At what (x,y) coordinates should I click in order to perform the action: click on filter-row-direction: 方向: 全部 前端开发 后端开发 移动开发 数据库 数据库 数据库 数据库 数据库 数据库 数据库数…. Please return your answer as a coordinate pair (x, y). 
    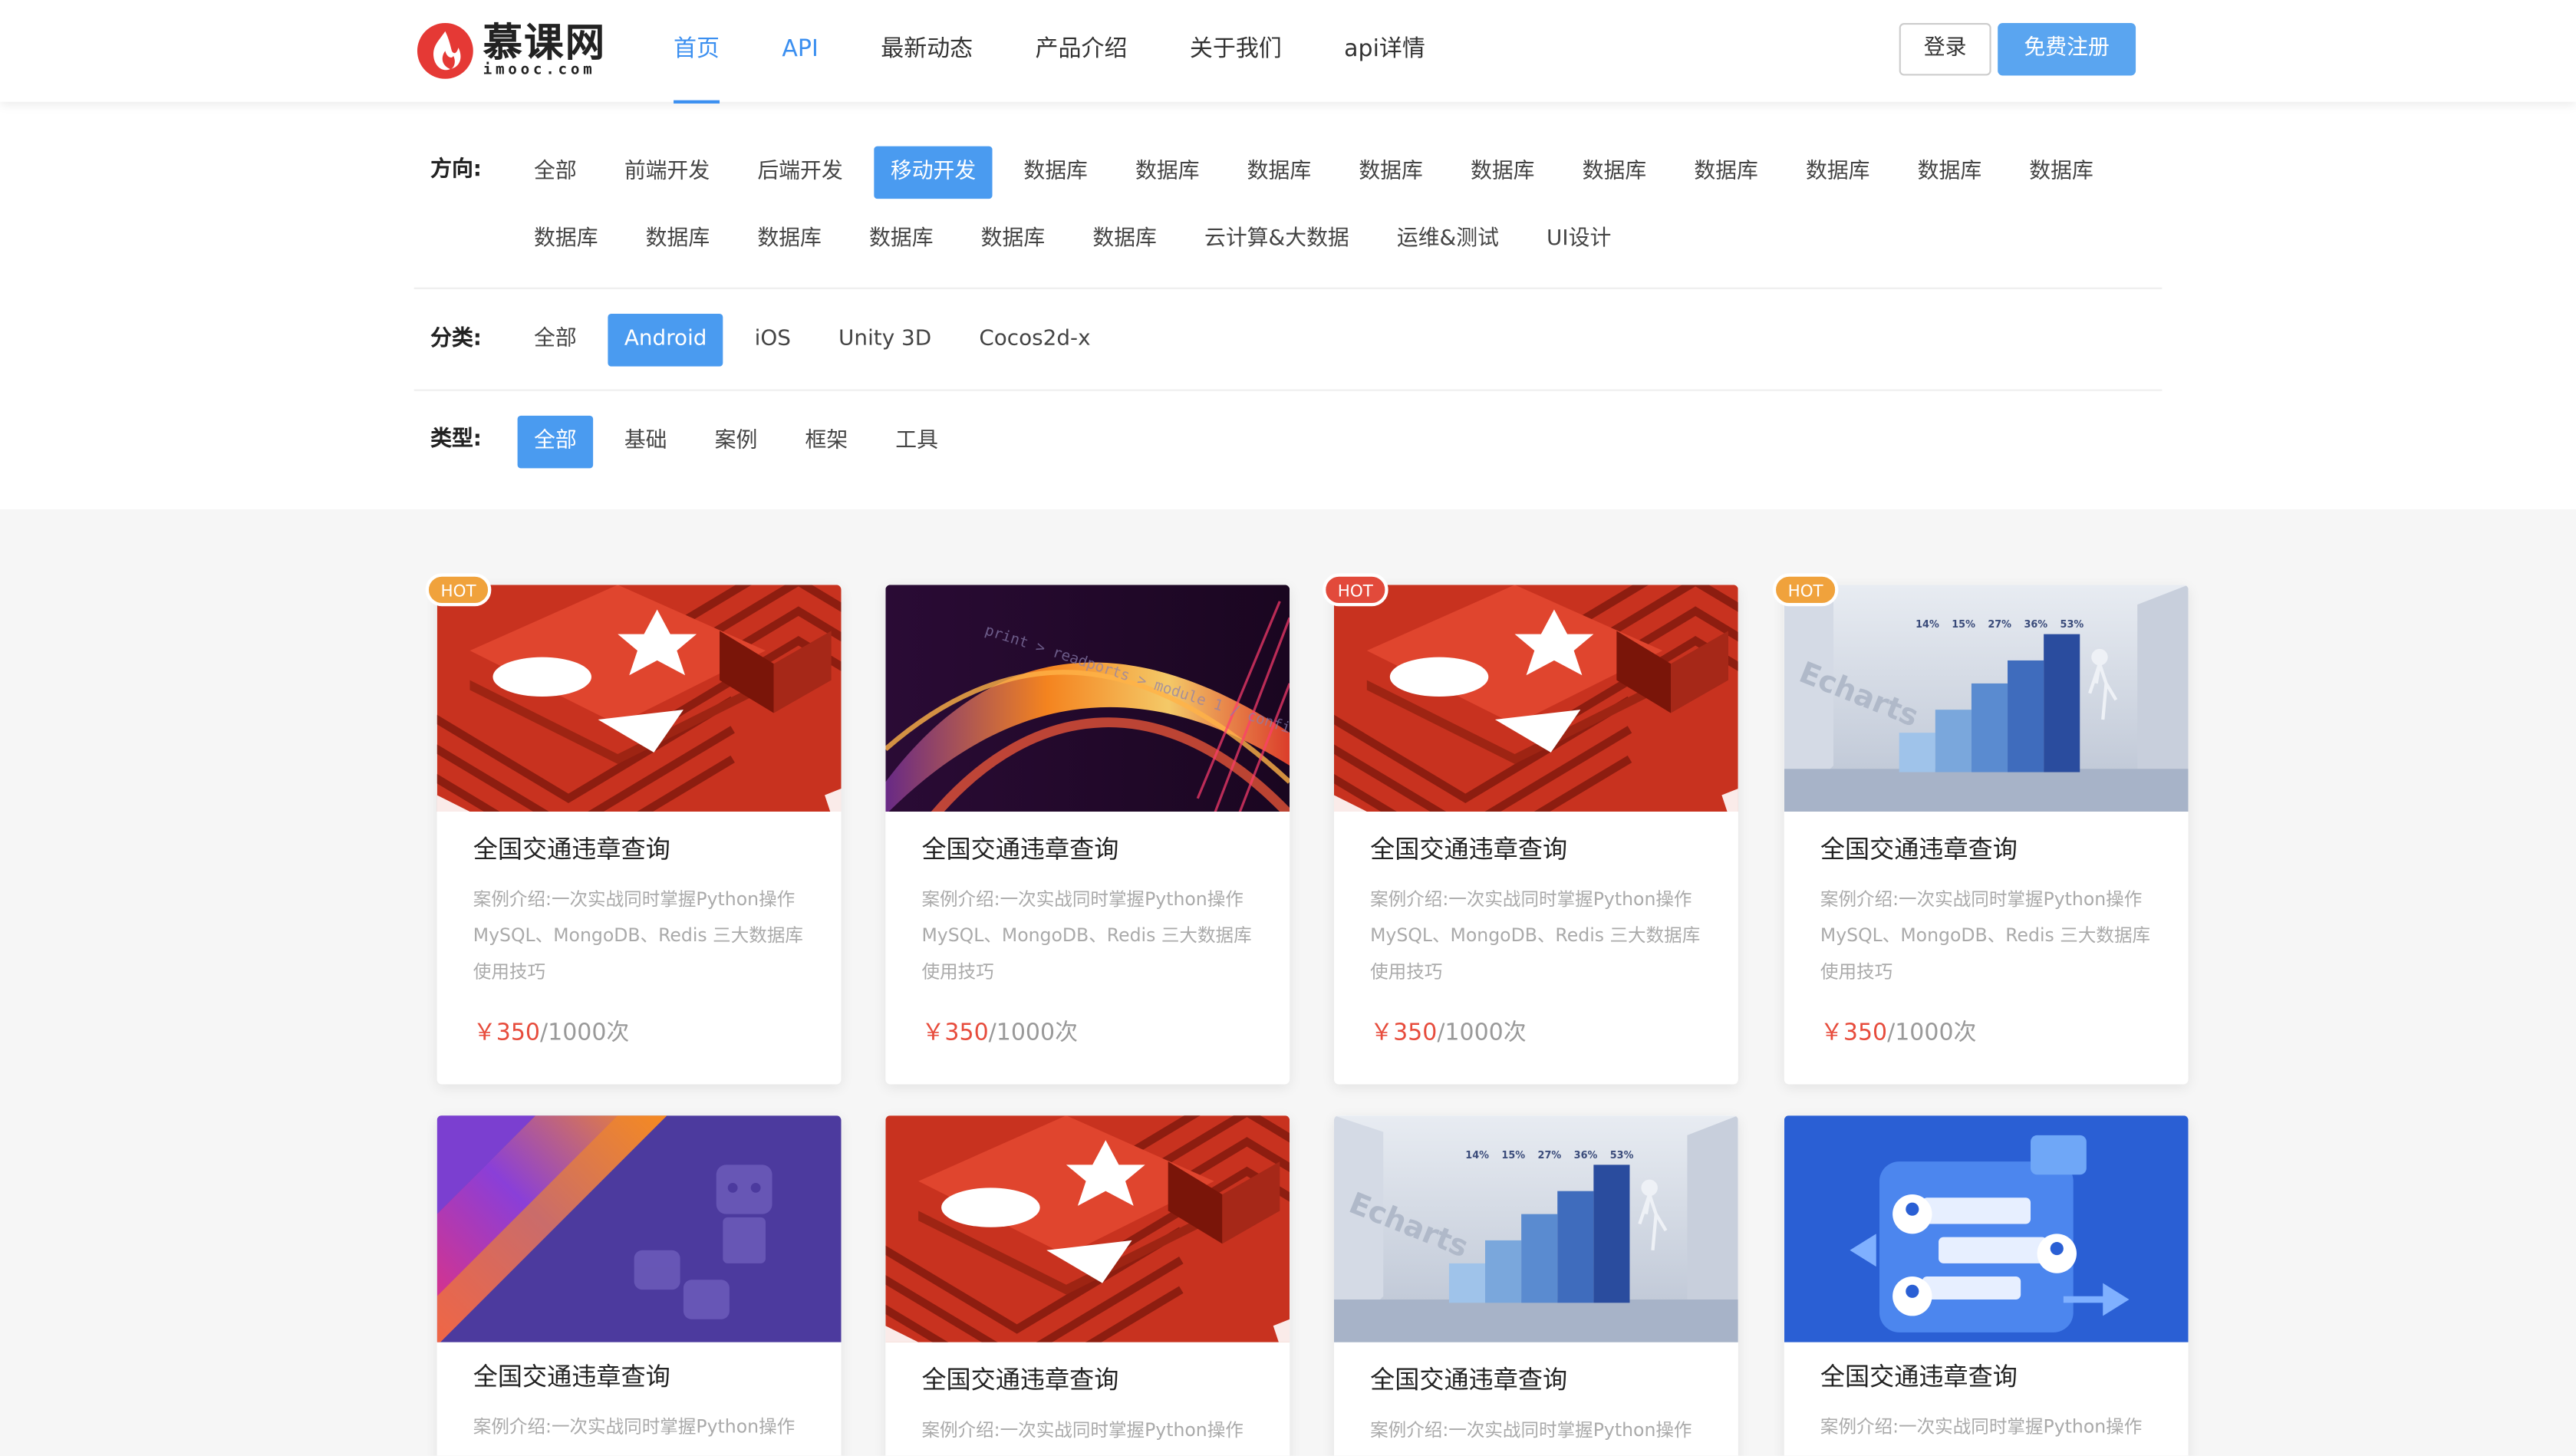
    Looking at the image, I should click on (1288, 217).